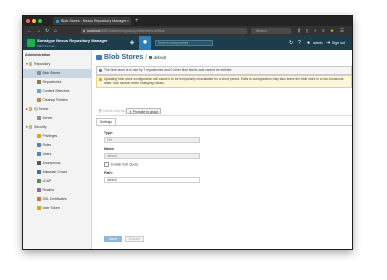  I want to click on sidebar-item-privileges: Privileges, so click(57, 136).